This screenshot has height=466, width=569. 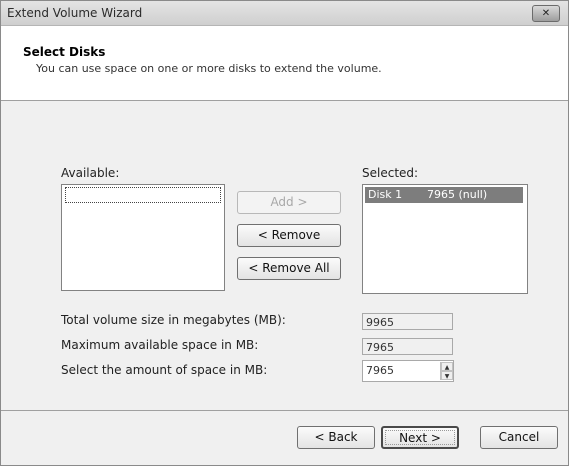 What do you see at coordinates (284, 410) in the screenshot?
I see `footer-divider` at bounding box center [284, 410].